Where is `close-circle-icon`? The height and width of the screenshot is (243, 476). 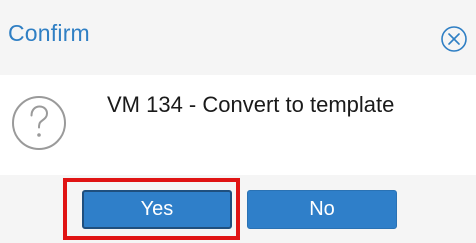 close-circle-icon is located at coordinates (454, 39).